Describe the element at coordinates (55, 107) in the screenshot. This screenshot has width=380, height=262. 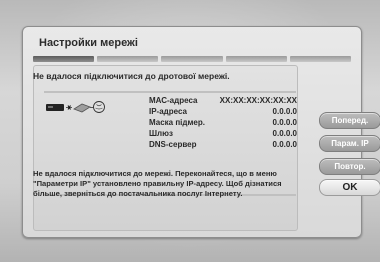
I see `tv-device-icon` at that location.